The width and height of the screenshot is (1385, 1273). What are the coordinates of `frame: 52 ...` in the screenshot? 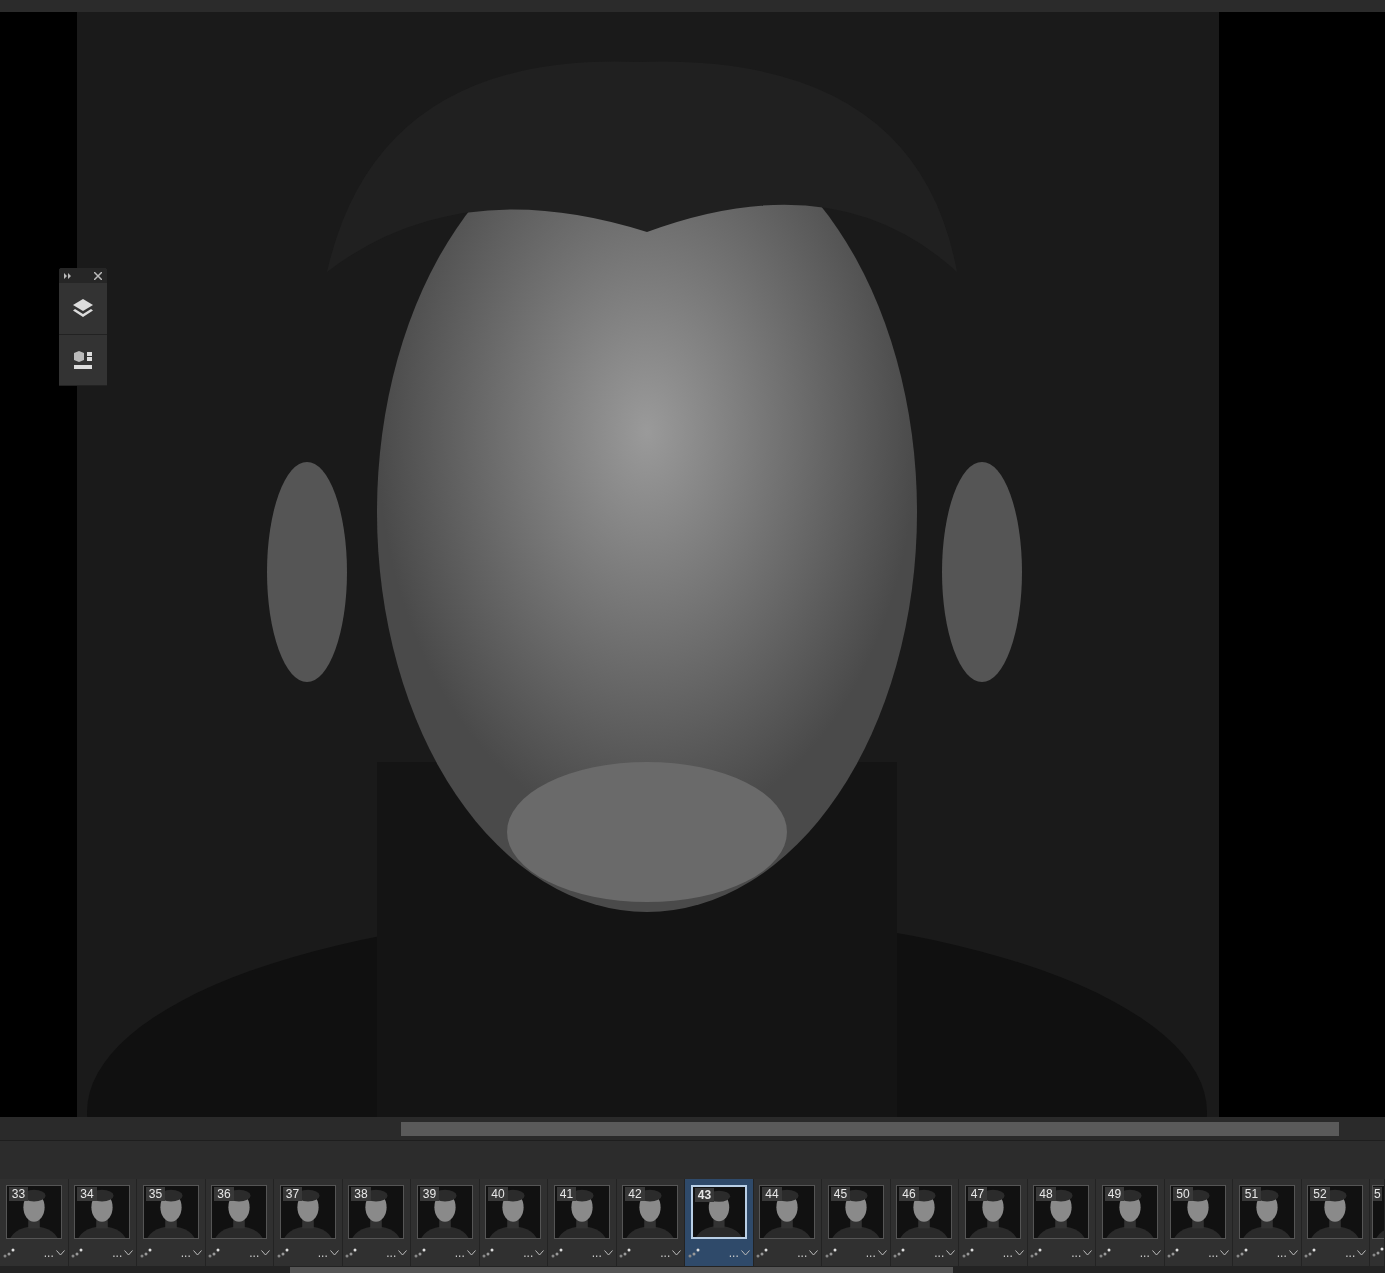 It's located at (1335, 1222).